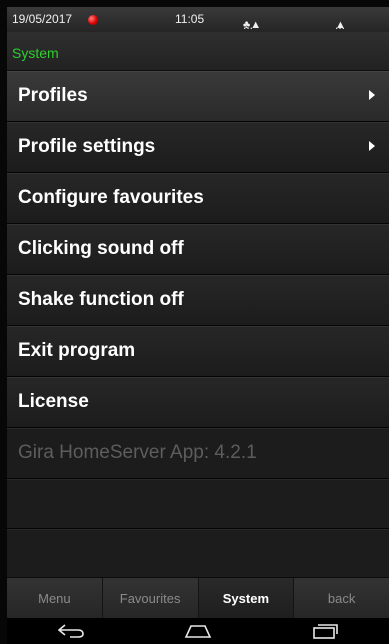 This screenshot has height=644, width=389. Describe the element at coordinates (198, 351) in the screenshot. I see `menu-item-exit-program: Exit program` at that location.